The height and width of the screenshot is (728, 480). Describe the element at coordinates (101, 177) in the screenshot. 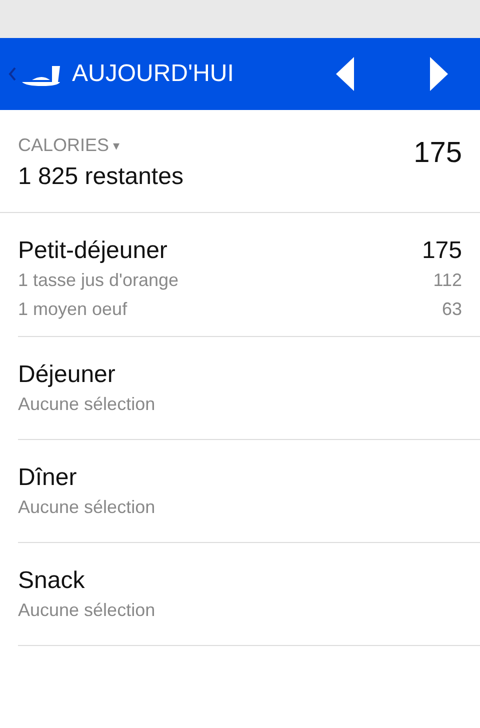

I see `calories-remaining: 1 825 restantes` at that location.